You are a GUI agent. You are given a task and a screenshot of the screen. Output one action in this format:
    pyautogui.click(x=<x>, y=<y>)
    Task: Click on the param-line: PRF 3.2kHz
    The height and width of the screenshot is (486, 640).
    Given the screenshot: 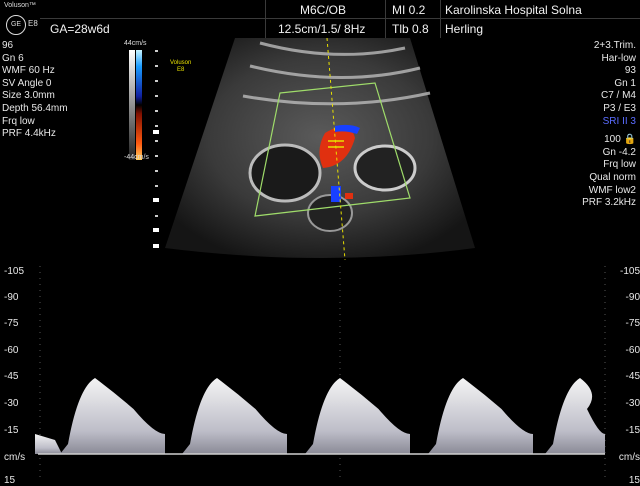 What is the action you would take?
    pyautogui.click(x=609, y=203)
    